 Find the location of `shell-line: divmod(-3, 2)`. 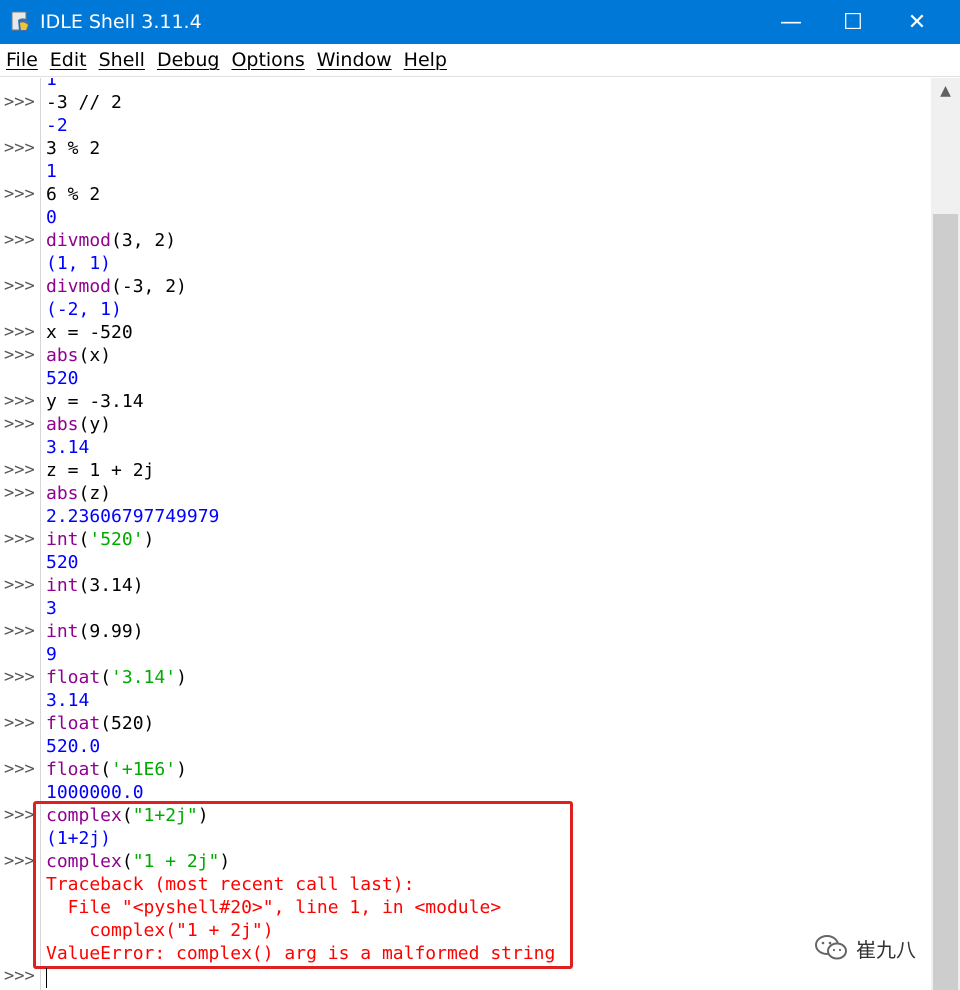

shell-line: divmod(-3, 2) is located at coordinates (116, 286).